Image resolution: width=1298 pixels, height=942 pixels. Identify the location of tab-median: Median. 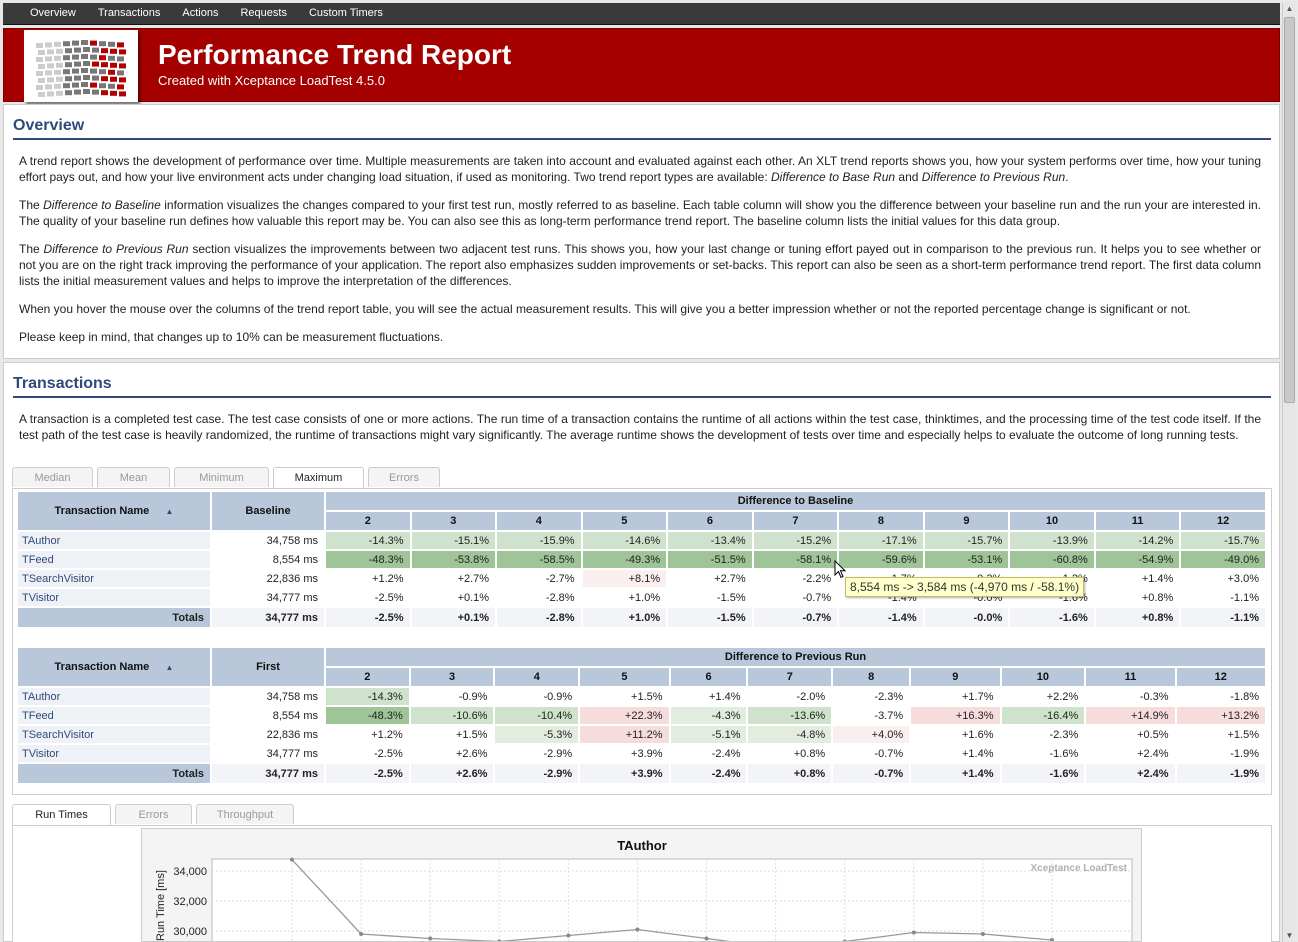
(52, 477).